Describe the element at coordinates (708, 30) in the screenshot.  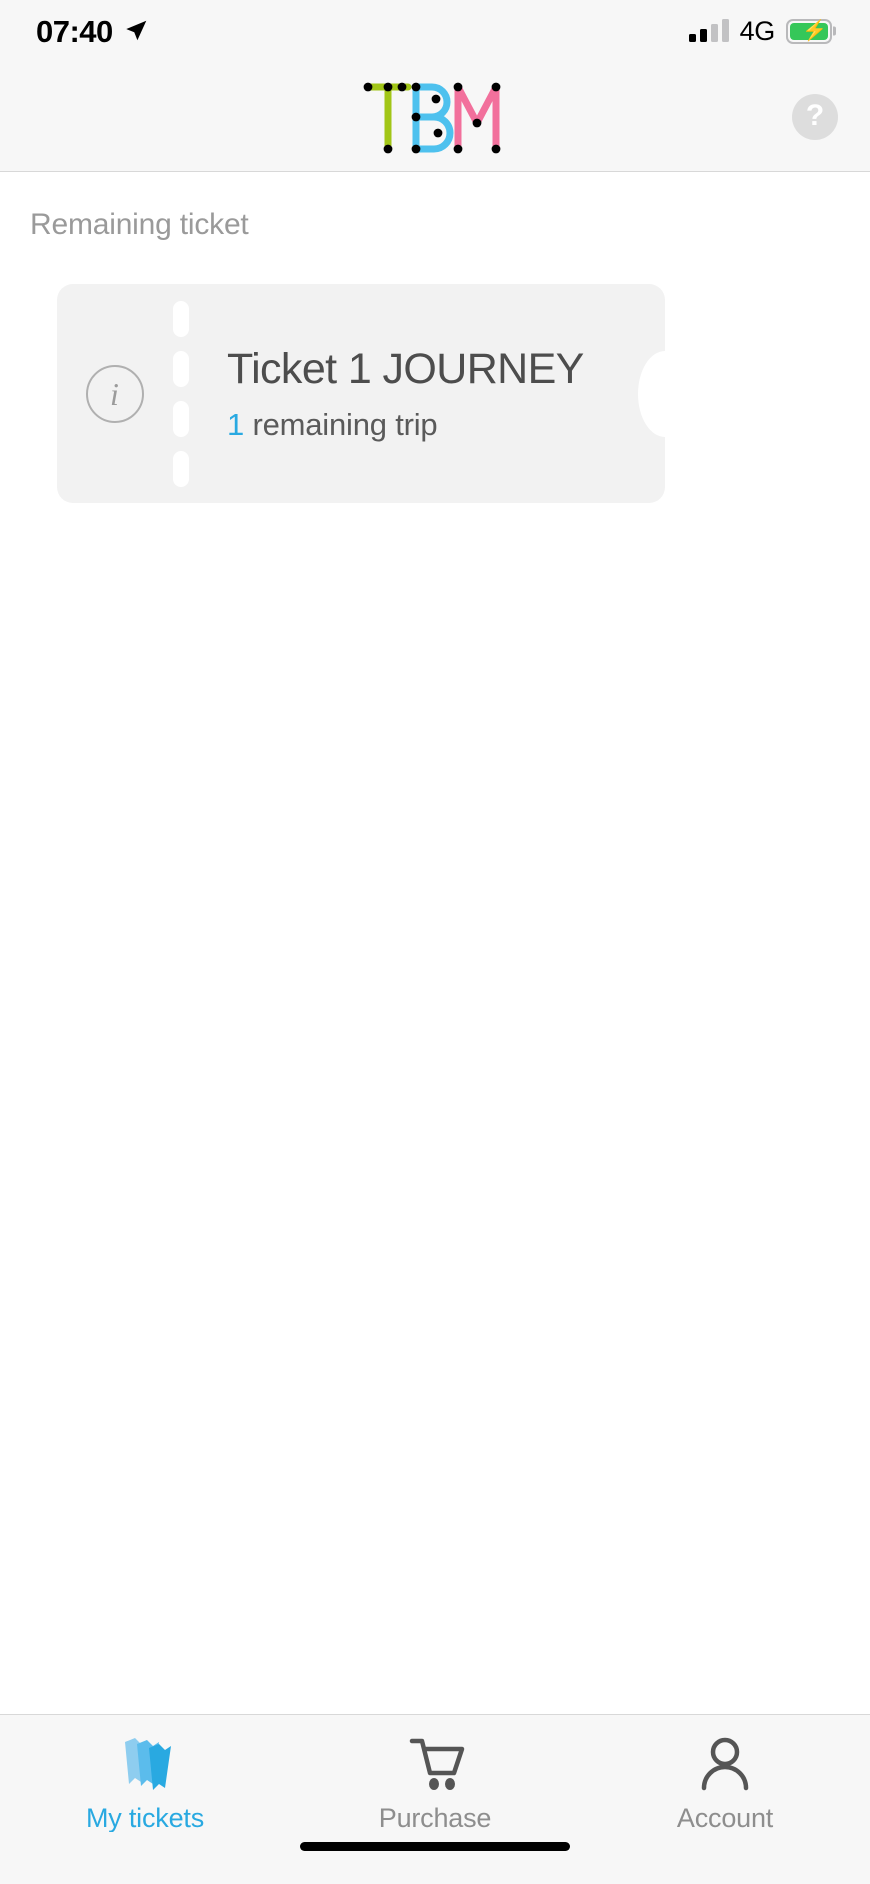
I see `signal-bars-icon` at that location.